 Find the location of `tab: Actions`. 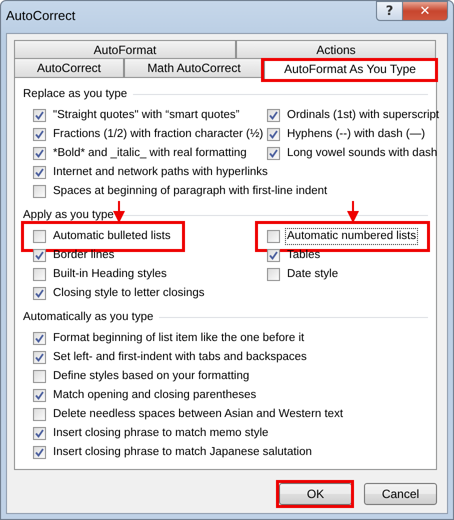

tab: Actions is located at coordinates (336, 49).